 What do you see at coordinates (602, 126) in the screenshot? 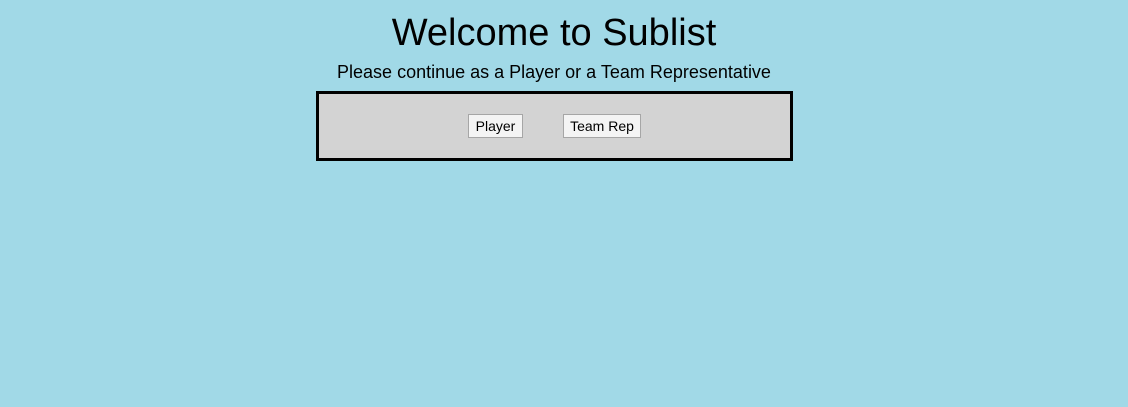
I see `team-rep-button: Team Rep` at bounding box center [602, 126].